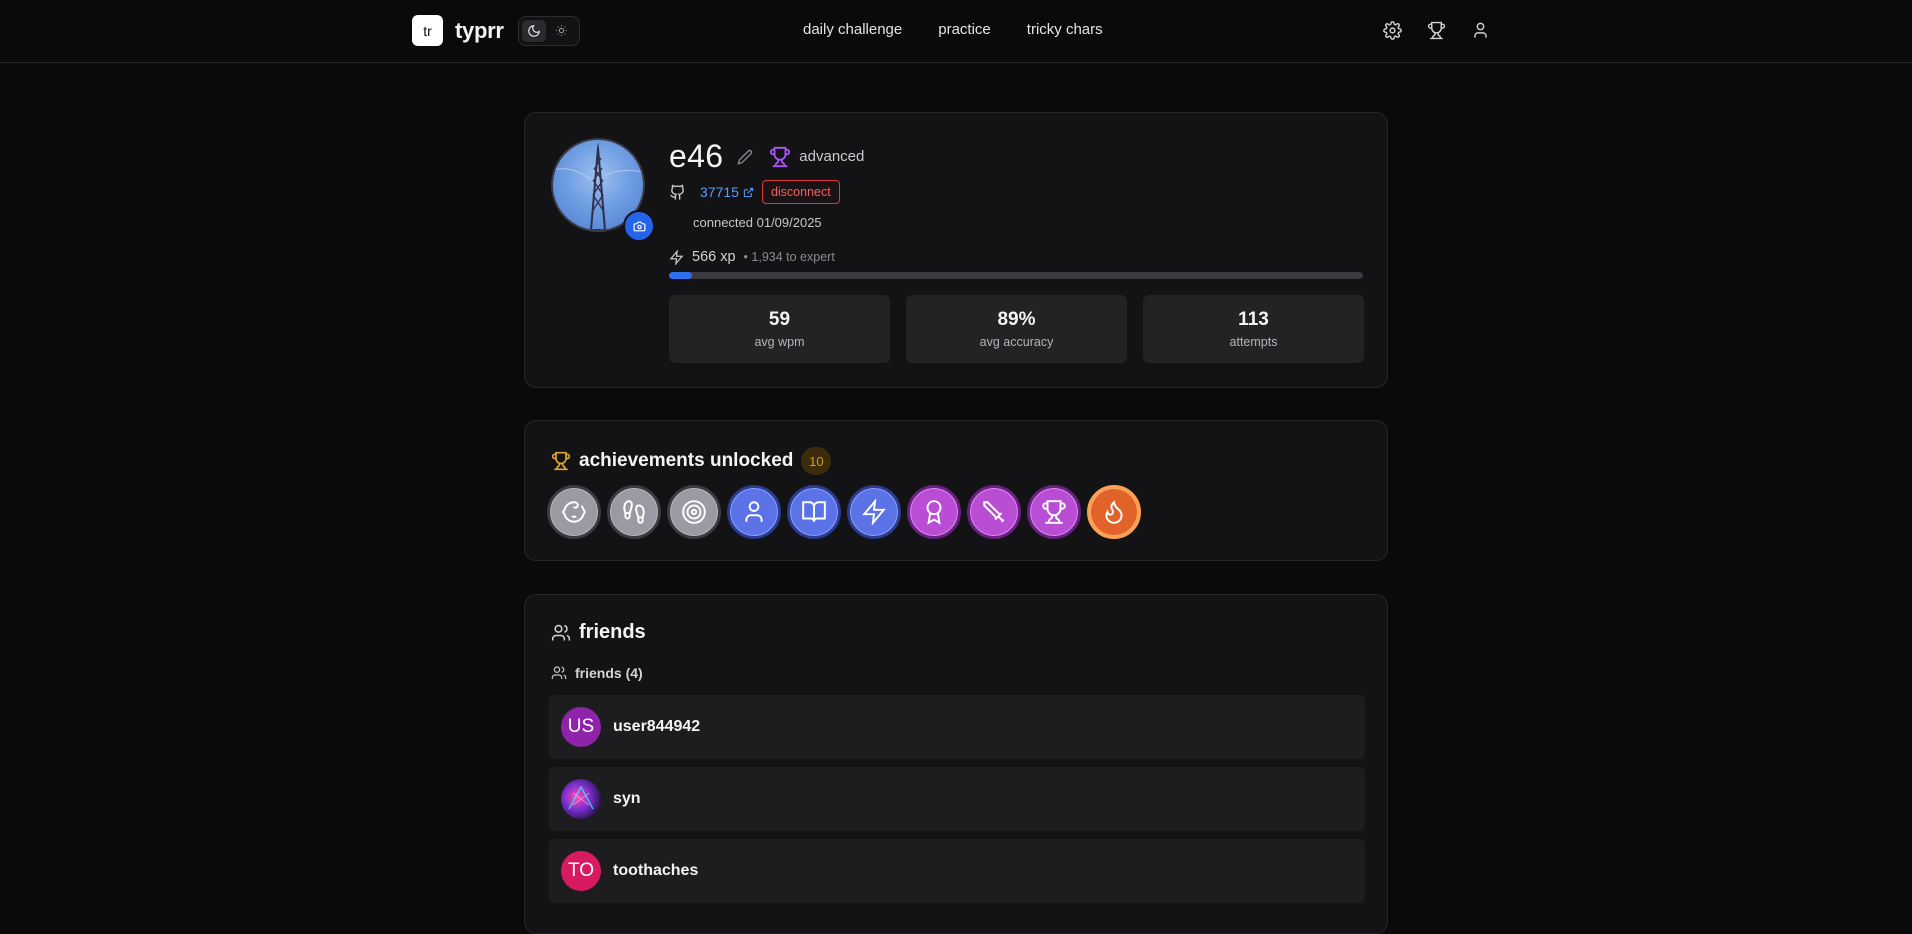  Describe the element at coordinates (1253, 319) in the screenshot. I see `stat-value: 113` at that location.